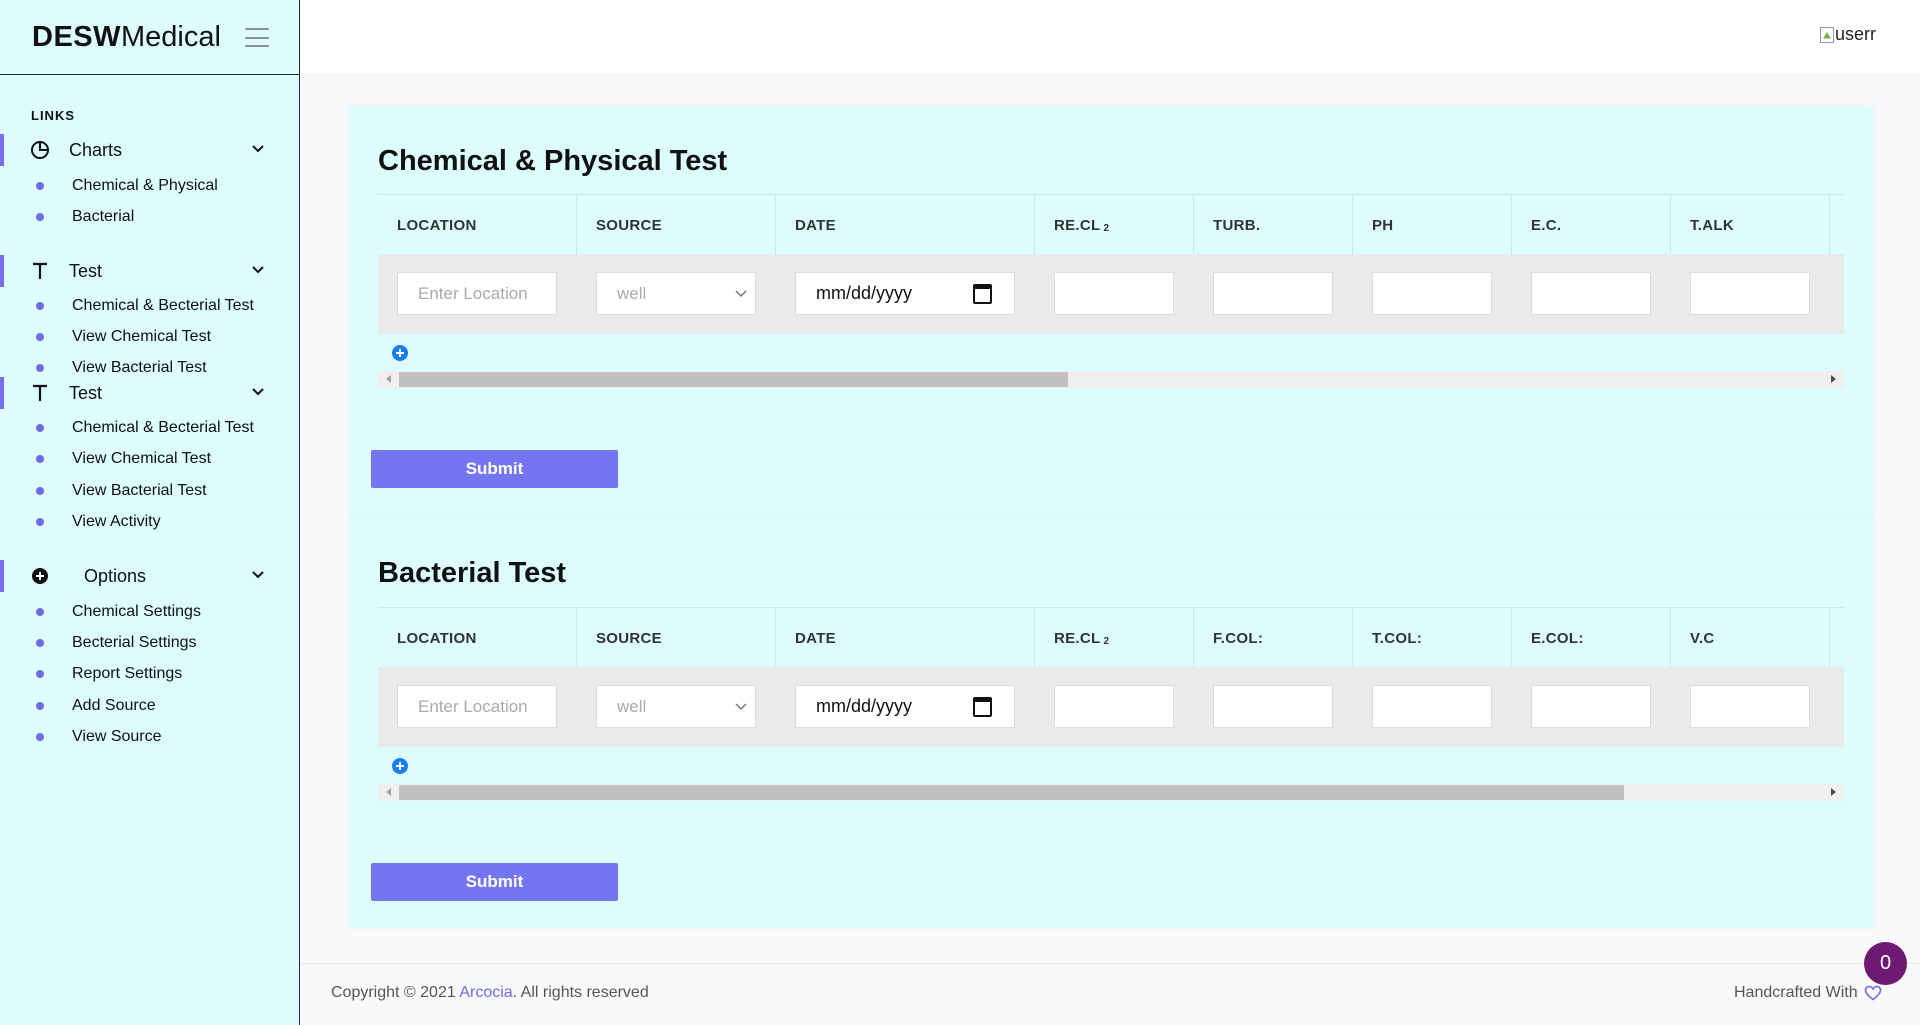 The image size is (1920, 1025). Describe the element at coordinates (1591, 706) in the screenshot. I see `ecol-input` at that location.